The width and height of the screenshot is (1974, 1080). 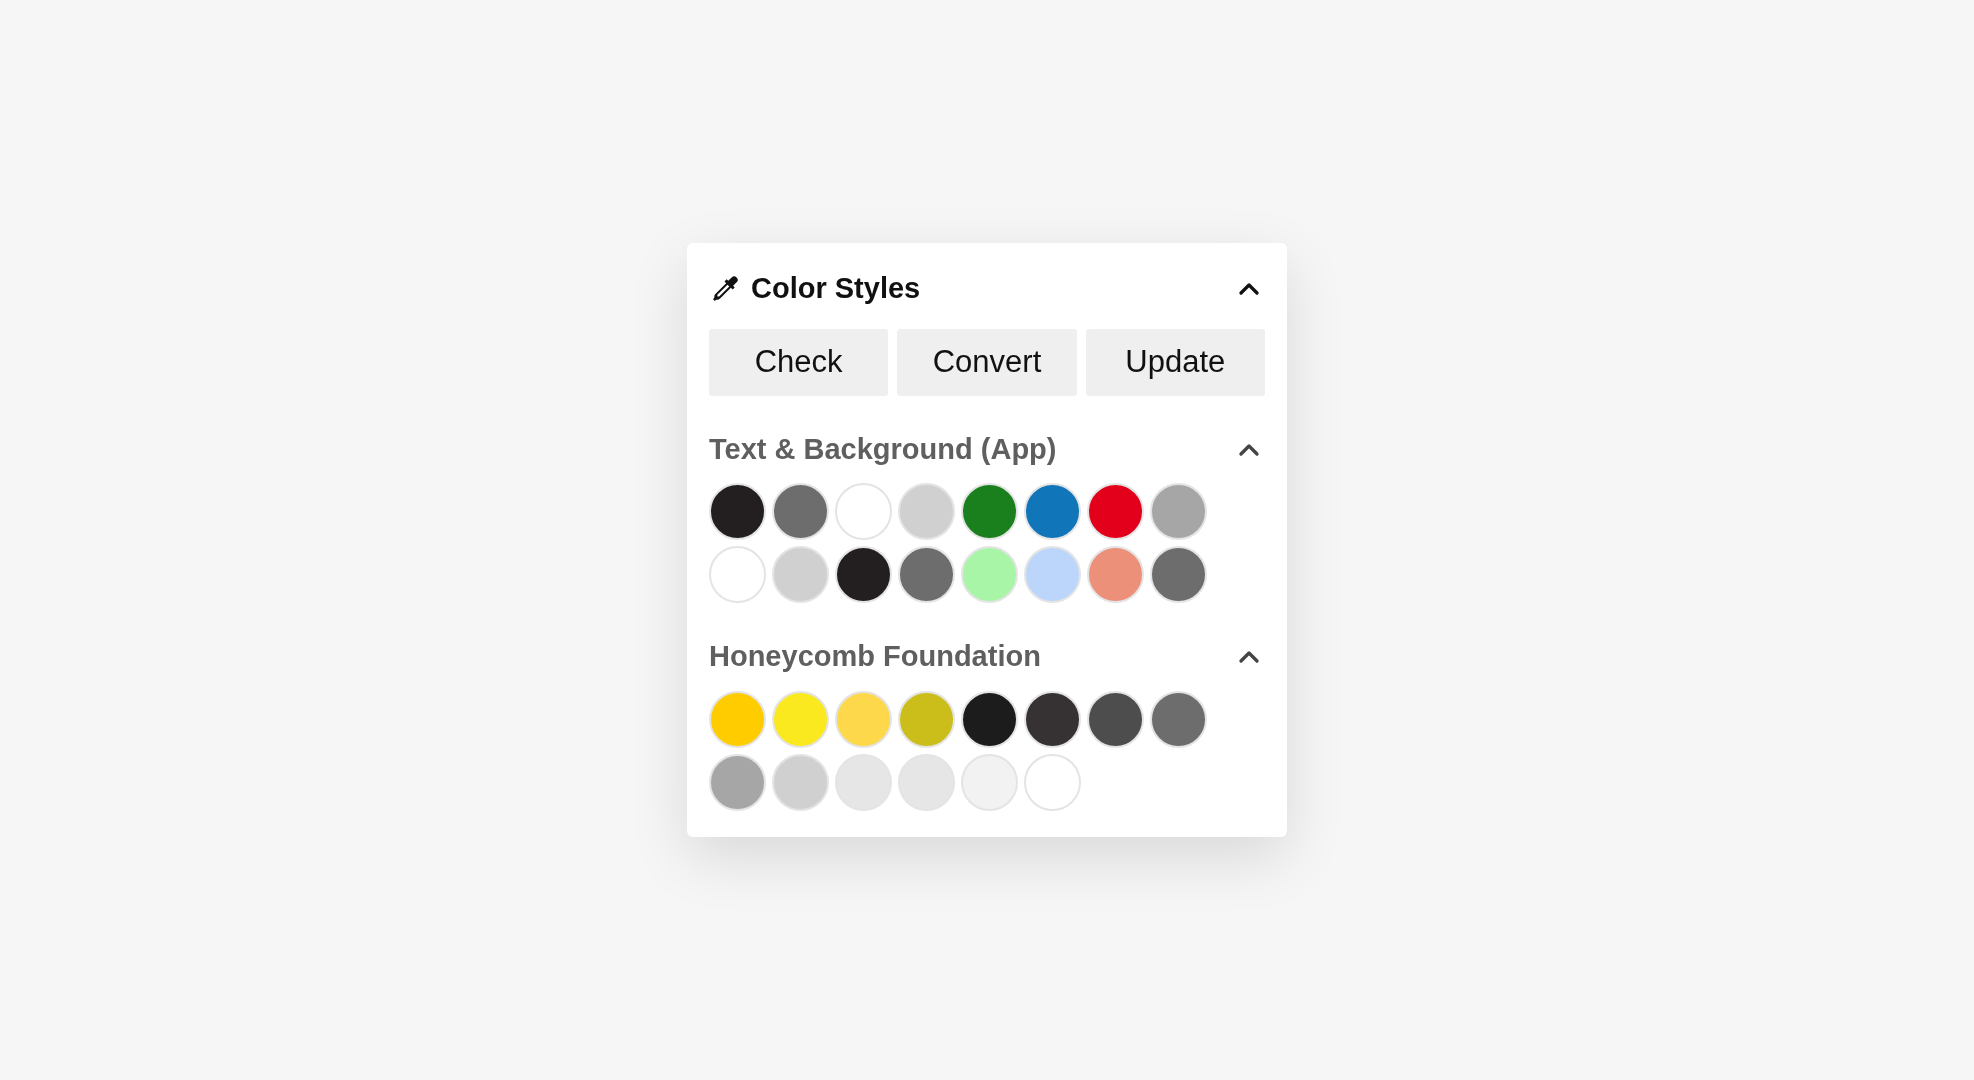 I want to click on section-title: Honeycomb Foundation, so click(x=875, y=657).